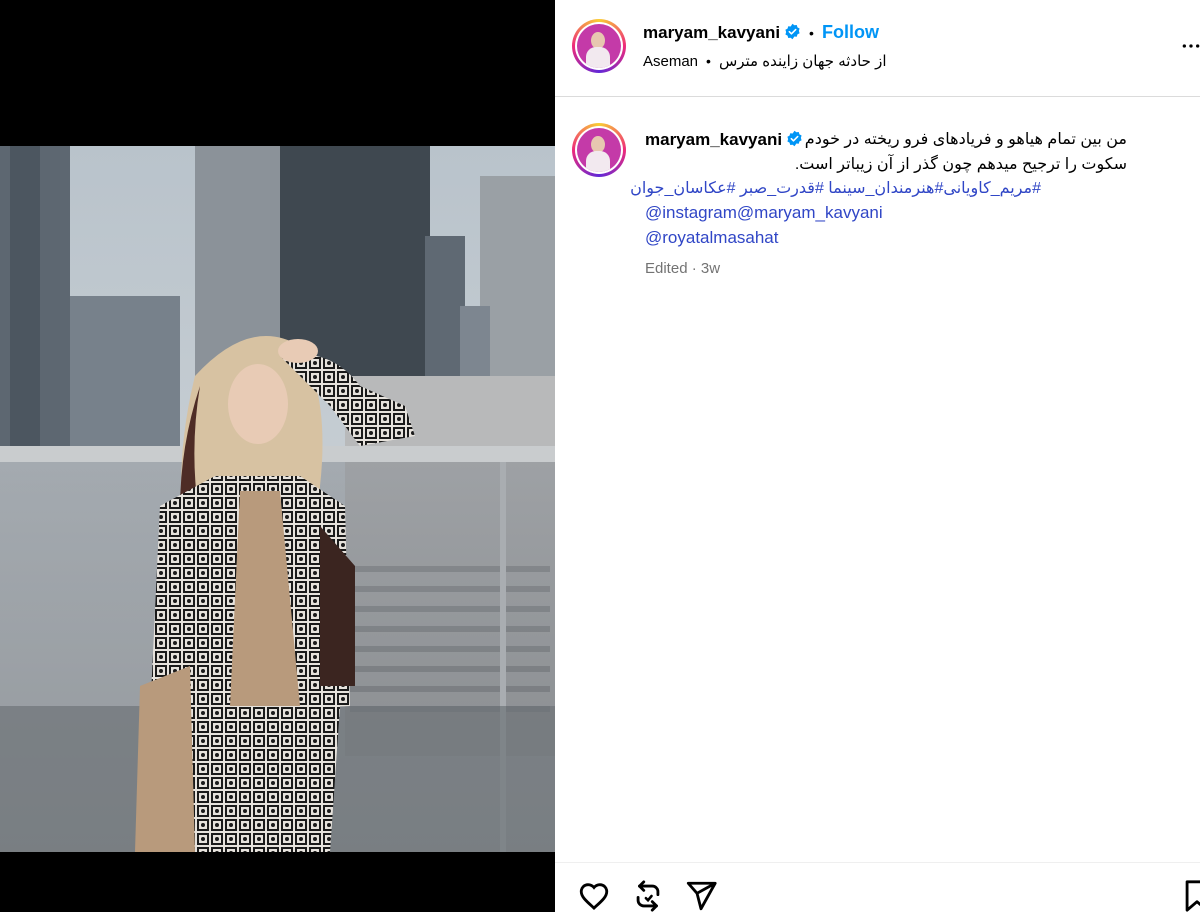 The height and width of the screenshot is (912, 1200). I want to click on follow-button: Follow, so click(850, 32).